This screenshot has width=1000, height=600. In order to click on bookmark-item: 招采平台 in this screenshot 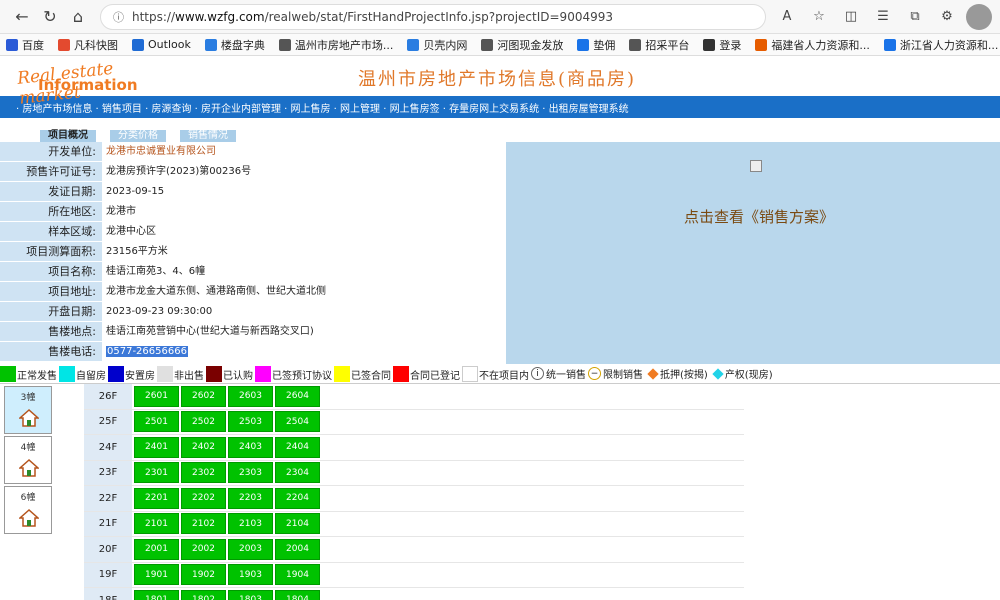, I will do `click(659, 45)`.